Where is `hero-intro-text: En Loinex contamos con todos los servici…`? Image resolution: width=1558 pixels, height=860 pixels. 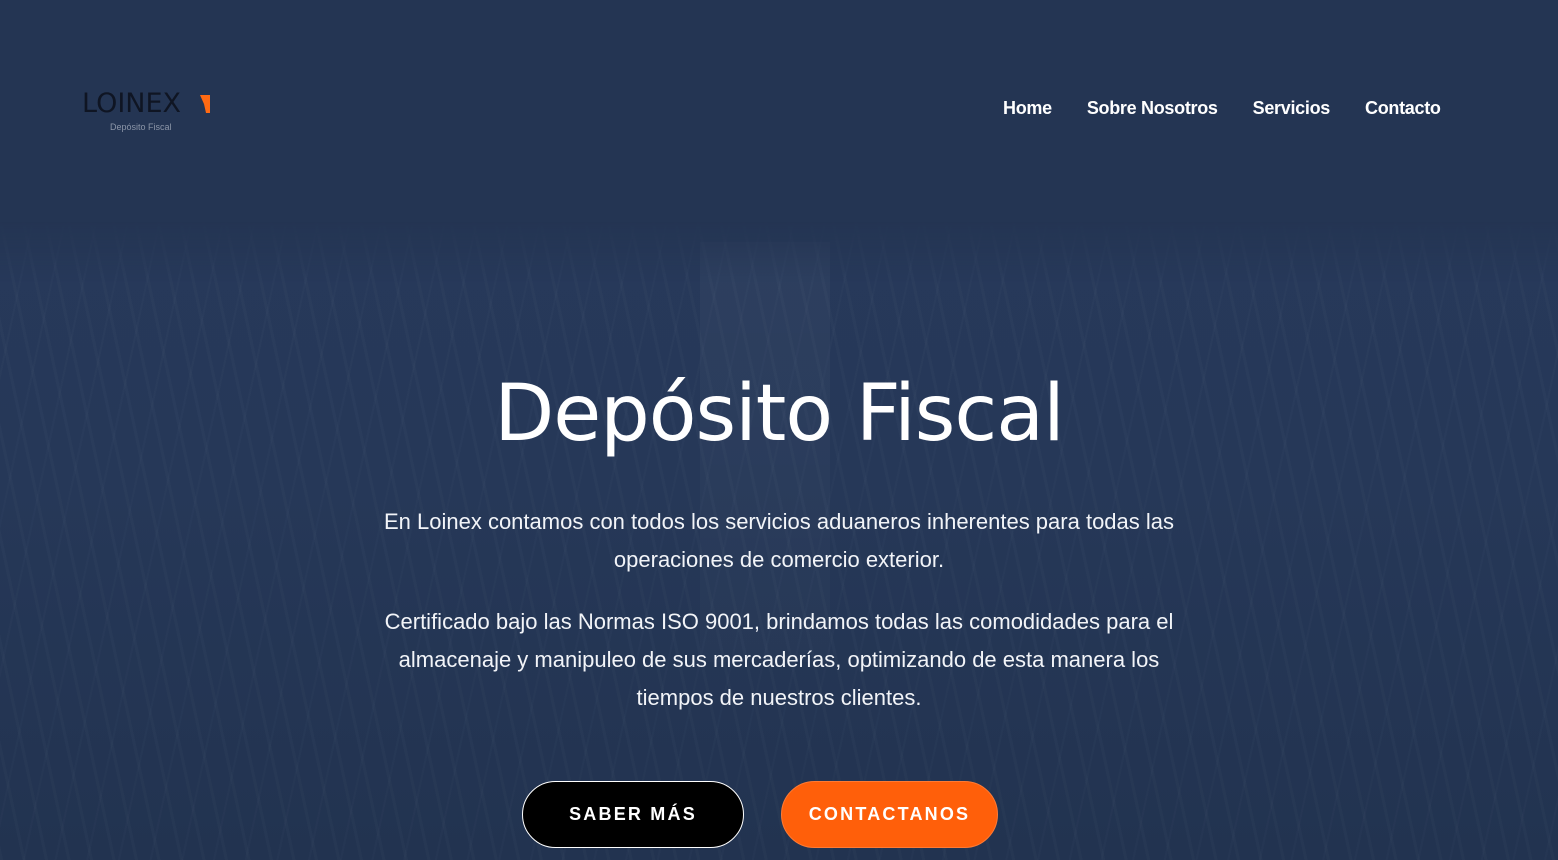
hero-intro-text: En Loinex contamos con todos los servici… is located at coordinates (779, 540).